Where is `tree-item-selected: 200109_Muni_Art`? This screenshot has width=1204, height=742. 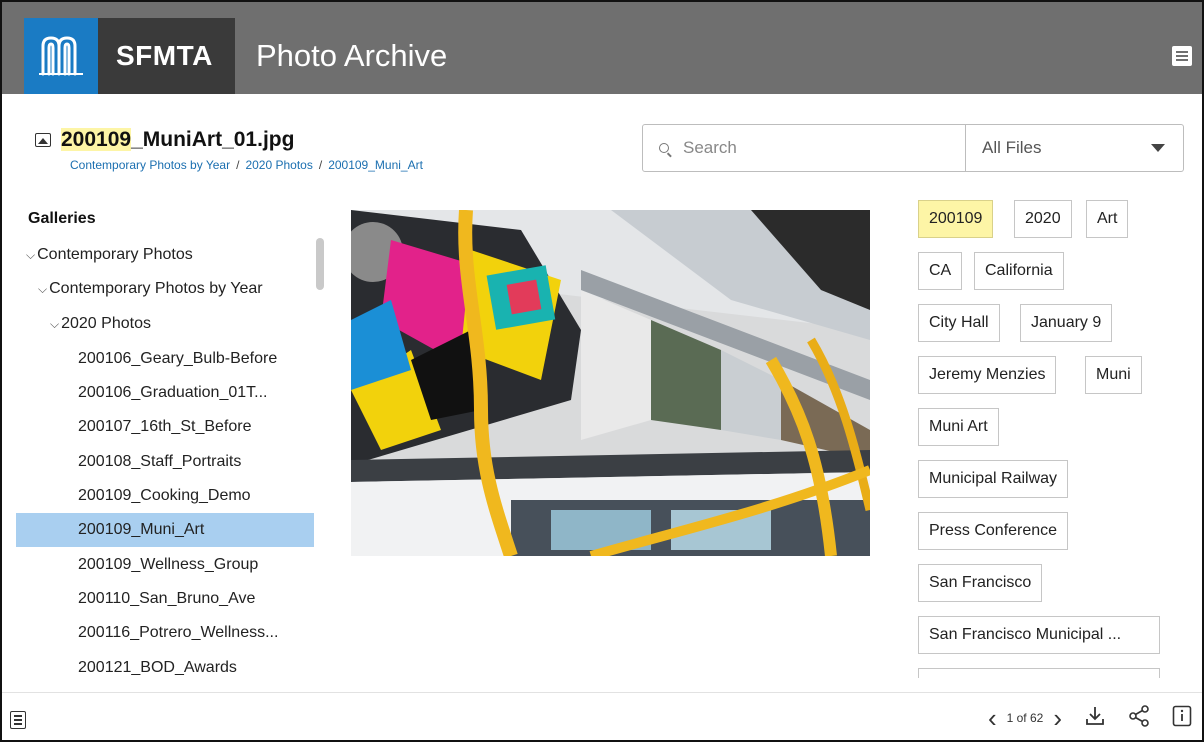
tree-item-selected: 200109_Muni_Art is located at coordinates (165, 530).